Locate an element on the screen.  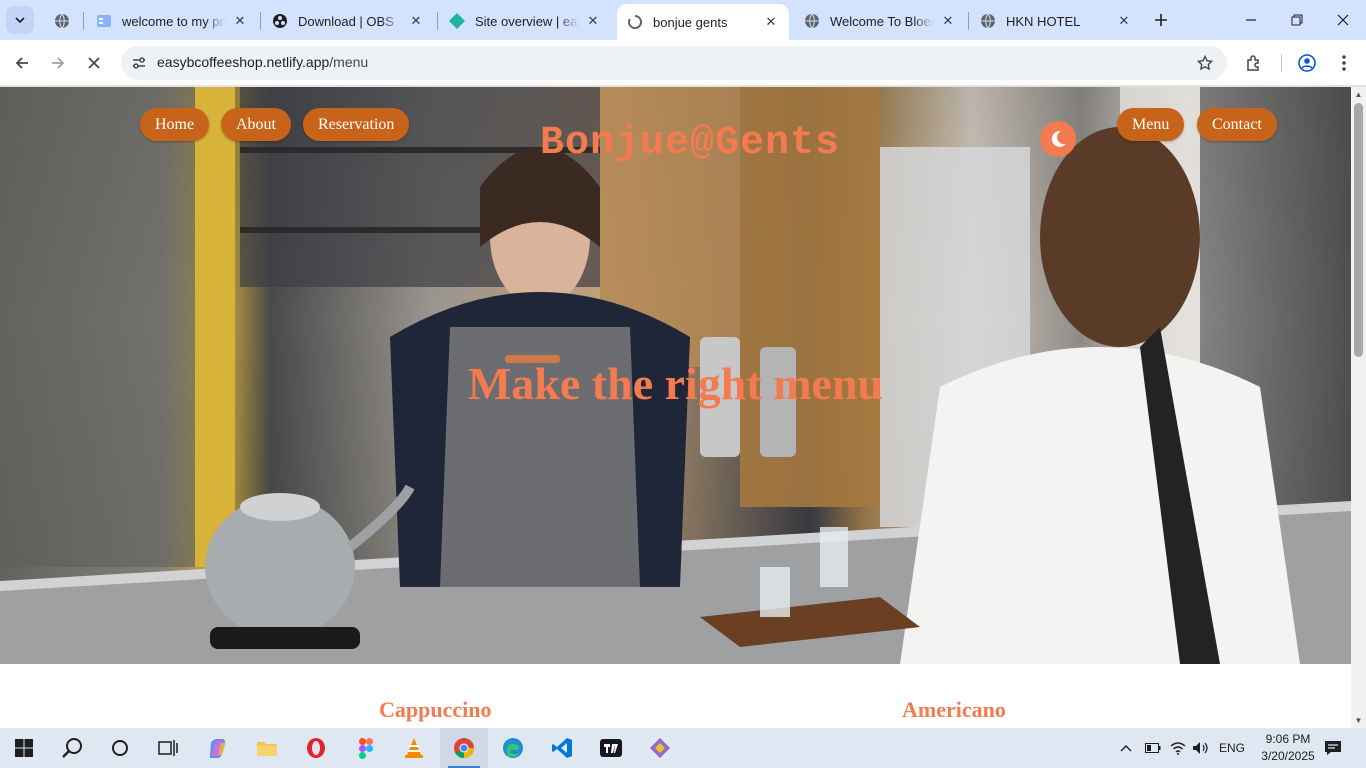
search-button is located at coordinates (72, 748).